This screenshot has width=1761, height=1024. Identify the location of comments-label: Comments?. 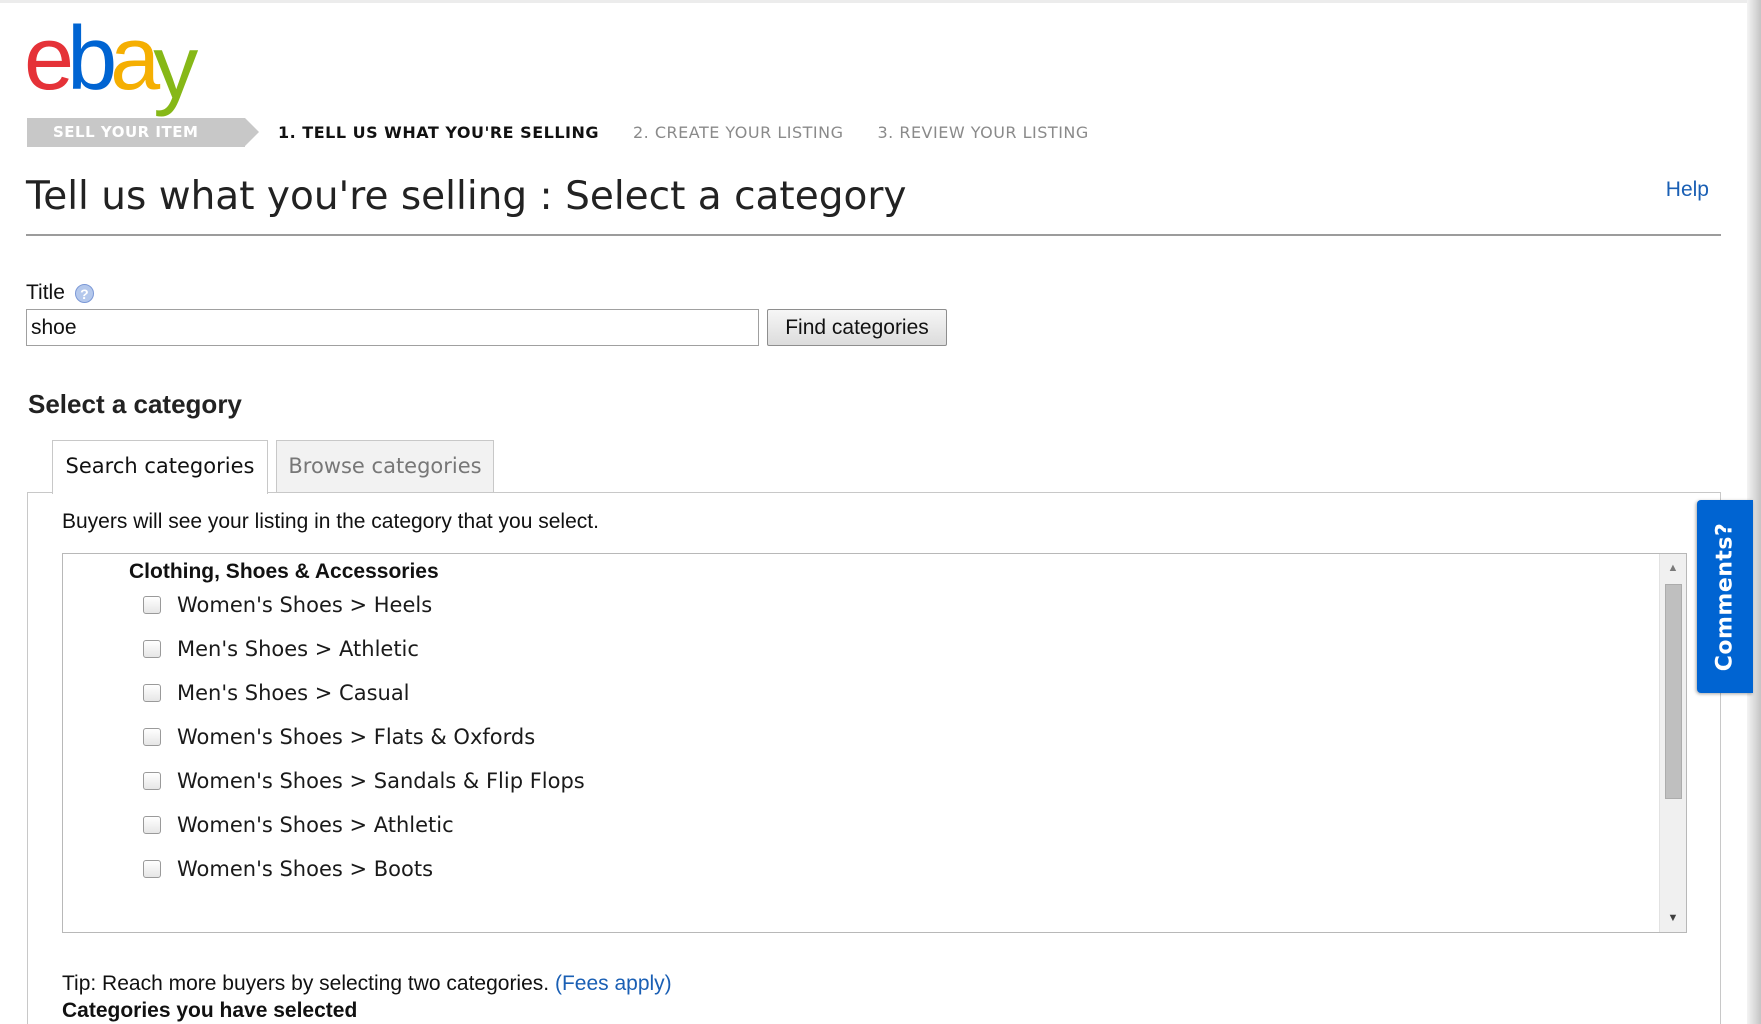
(1725, 596).